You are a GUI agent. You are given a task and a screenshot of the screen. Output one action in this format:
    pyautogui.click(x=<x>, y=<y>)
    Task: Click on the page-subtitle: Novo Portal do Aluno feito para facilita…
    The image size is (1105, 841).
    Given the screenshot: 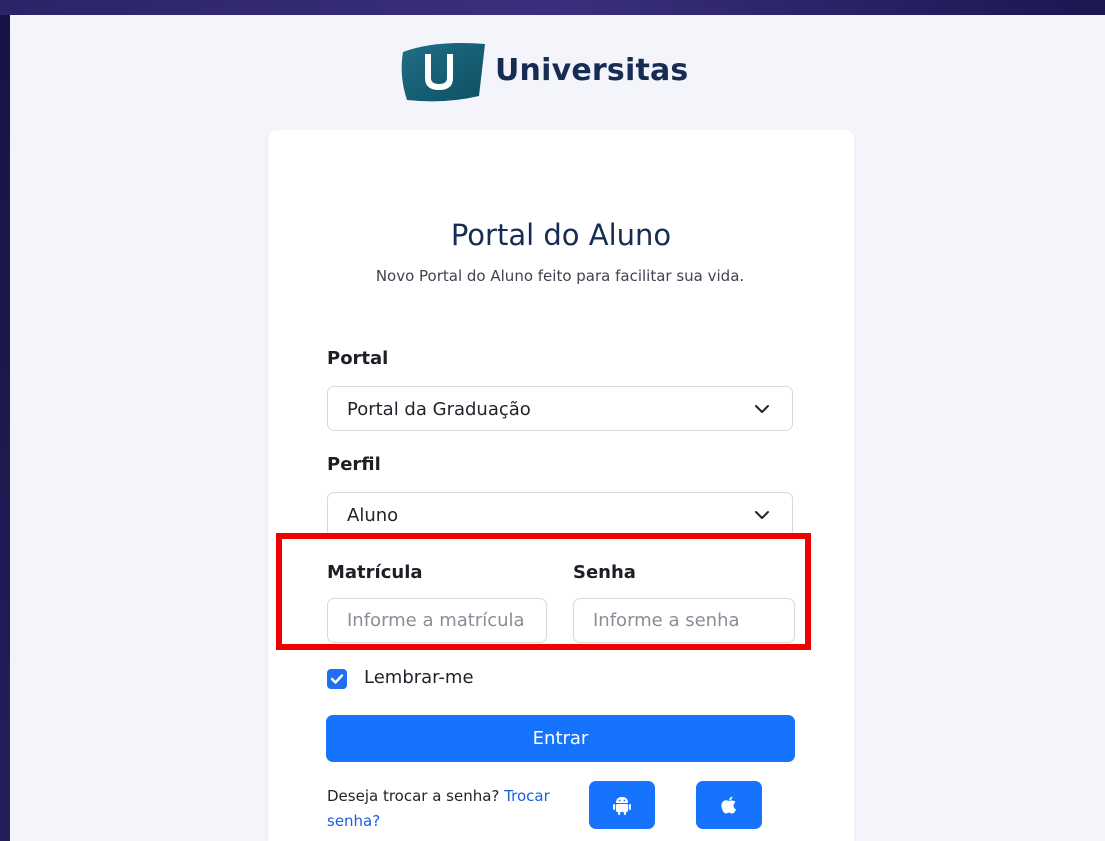 What is the action you would take?
    pyautogui.click(x=560, y=276)
    